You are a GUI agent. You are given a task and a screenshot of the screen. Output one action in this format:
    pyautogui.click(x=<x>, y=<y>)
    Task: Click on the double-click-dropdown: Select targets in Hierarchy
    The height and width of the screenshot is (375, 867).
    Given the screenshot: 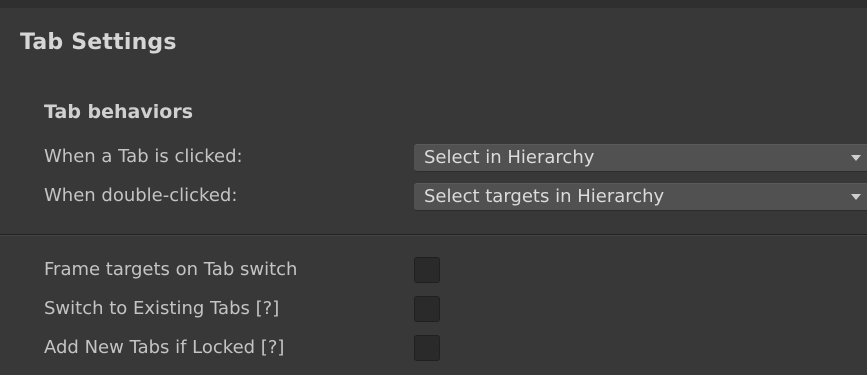 What is the action you would take?
    pyautogui.click(x=640, y=197)
    